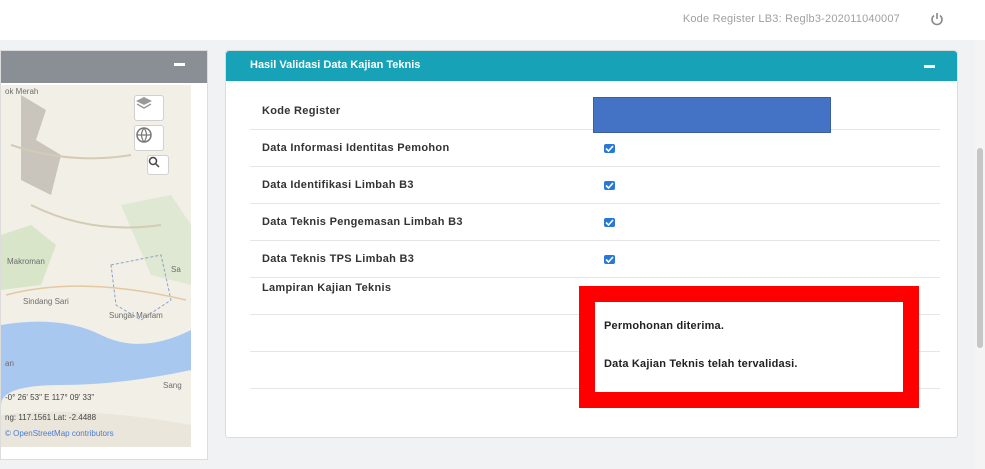  What do you see at coordinates (301, 111) in the screenshot?
I see `row-label: Kode Register` at bounding box center [301, 111].